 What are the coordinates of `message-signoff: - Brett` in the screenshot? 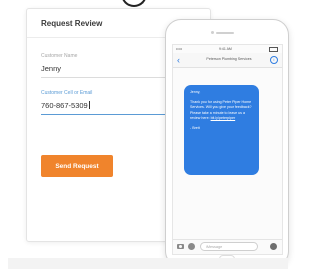 It's located at (195, 128).